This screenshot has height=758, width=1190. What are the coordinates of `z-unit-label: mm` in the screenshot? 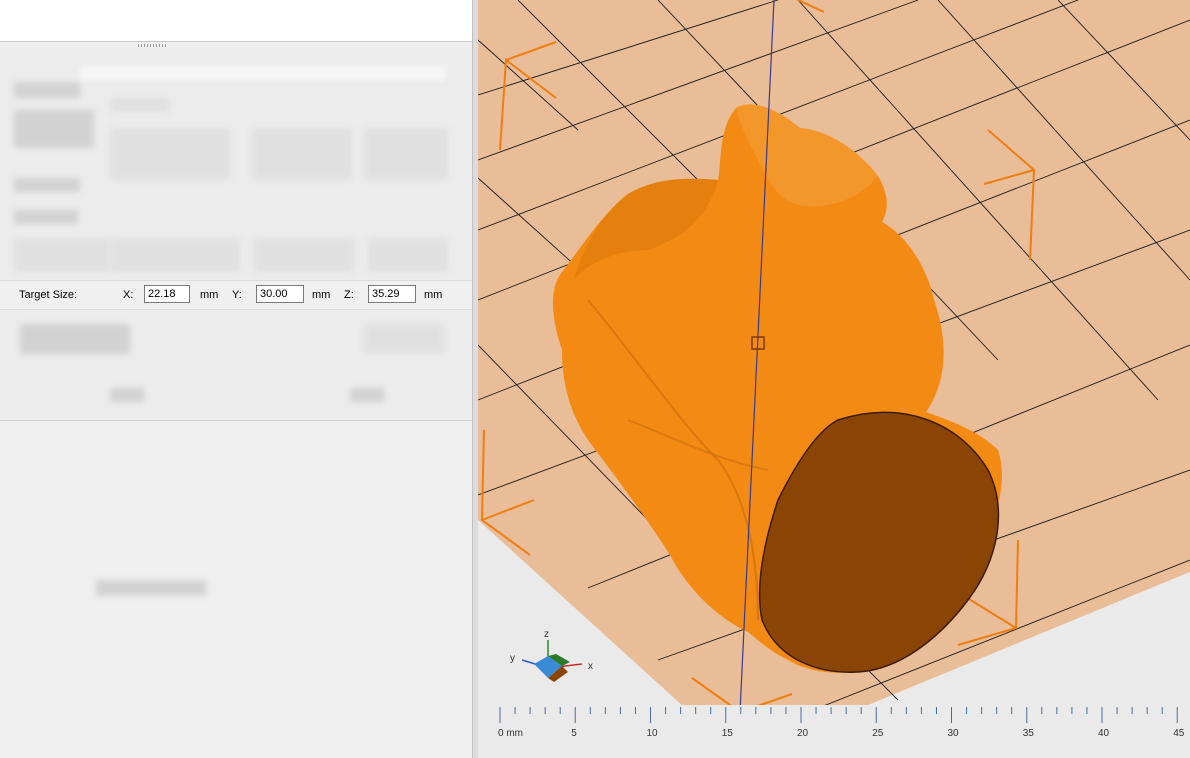 It's located at (433, 295).